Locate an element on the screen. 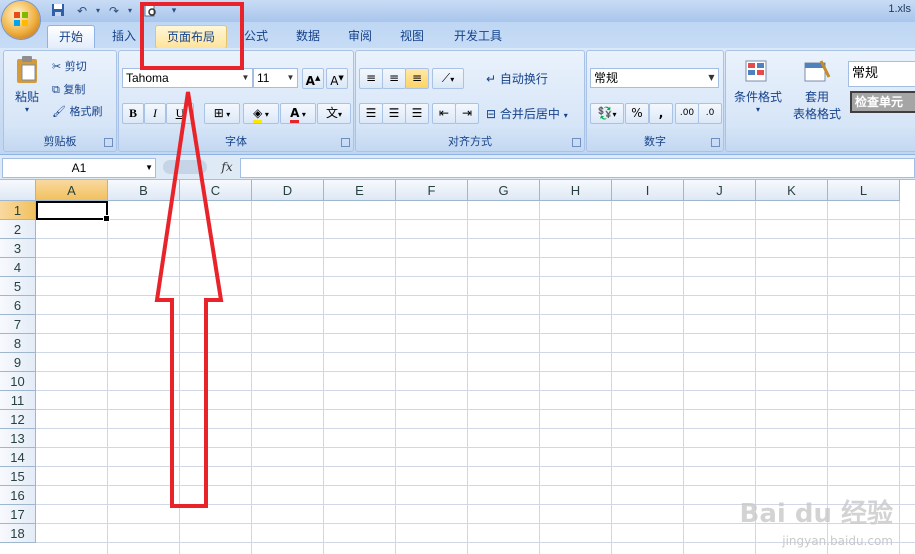  watermark-url: jingyan.baidu.com is located at coordinates (837, 541).